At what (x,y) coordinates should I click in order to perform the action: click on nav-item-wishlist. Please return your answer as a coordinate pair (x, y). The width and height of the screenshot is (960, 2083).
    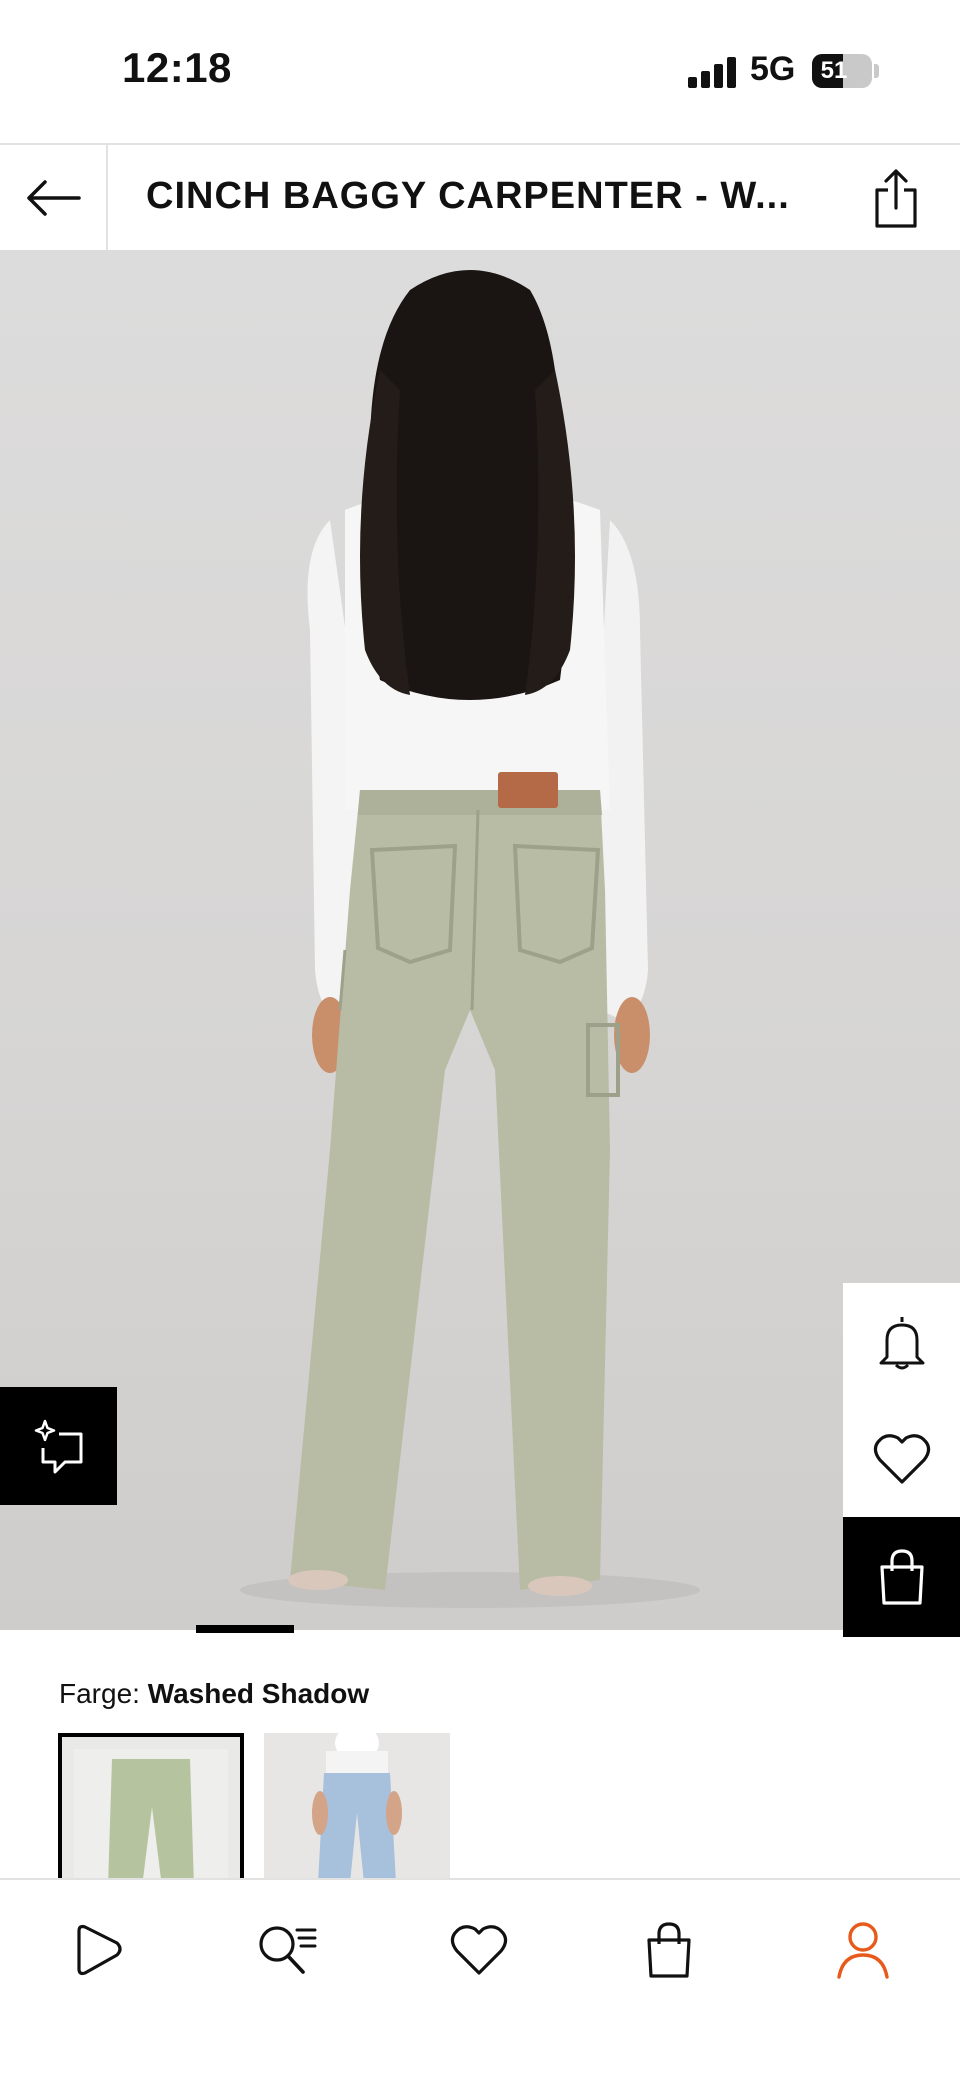
    Looking at the image, I should click on (479, 1950).